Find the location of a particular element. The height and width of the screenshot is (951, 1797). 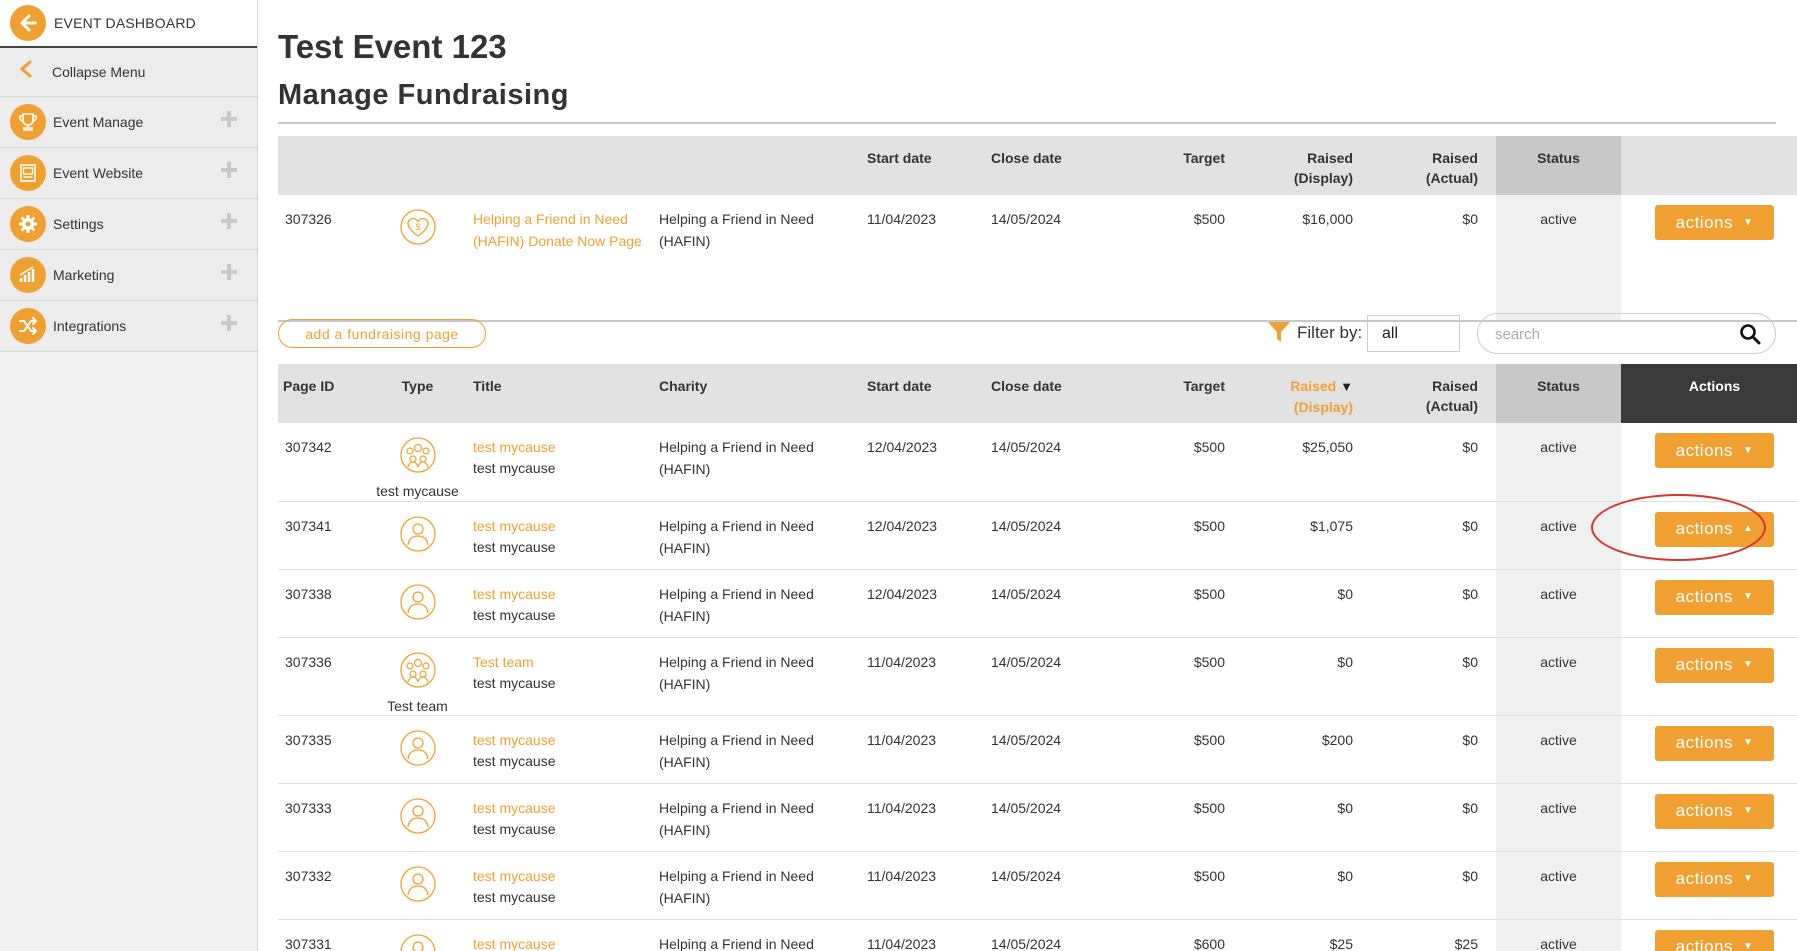

chart-icon is located at coordinates (28, 275).